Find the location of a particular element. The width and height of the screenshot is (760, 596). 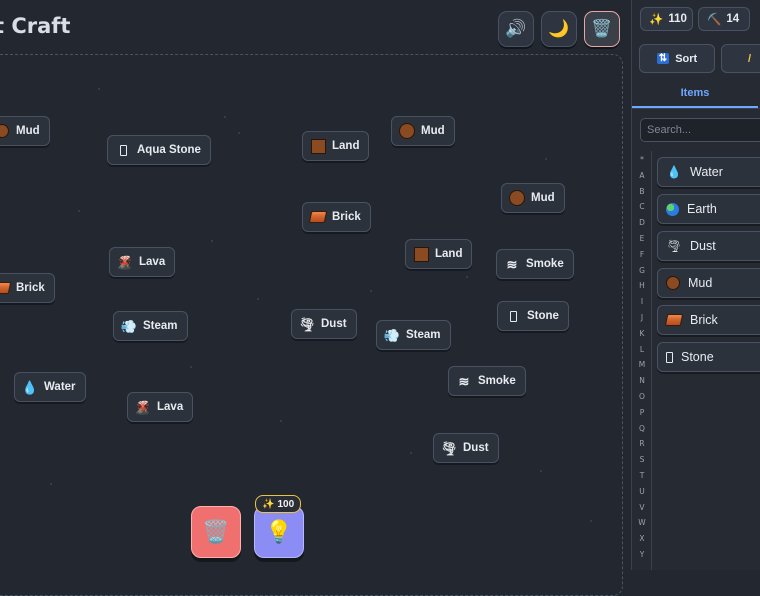

wand-counter: ✨ 110 is located at coordinates (666, 19).